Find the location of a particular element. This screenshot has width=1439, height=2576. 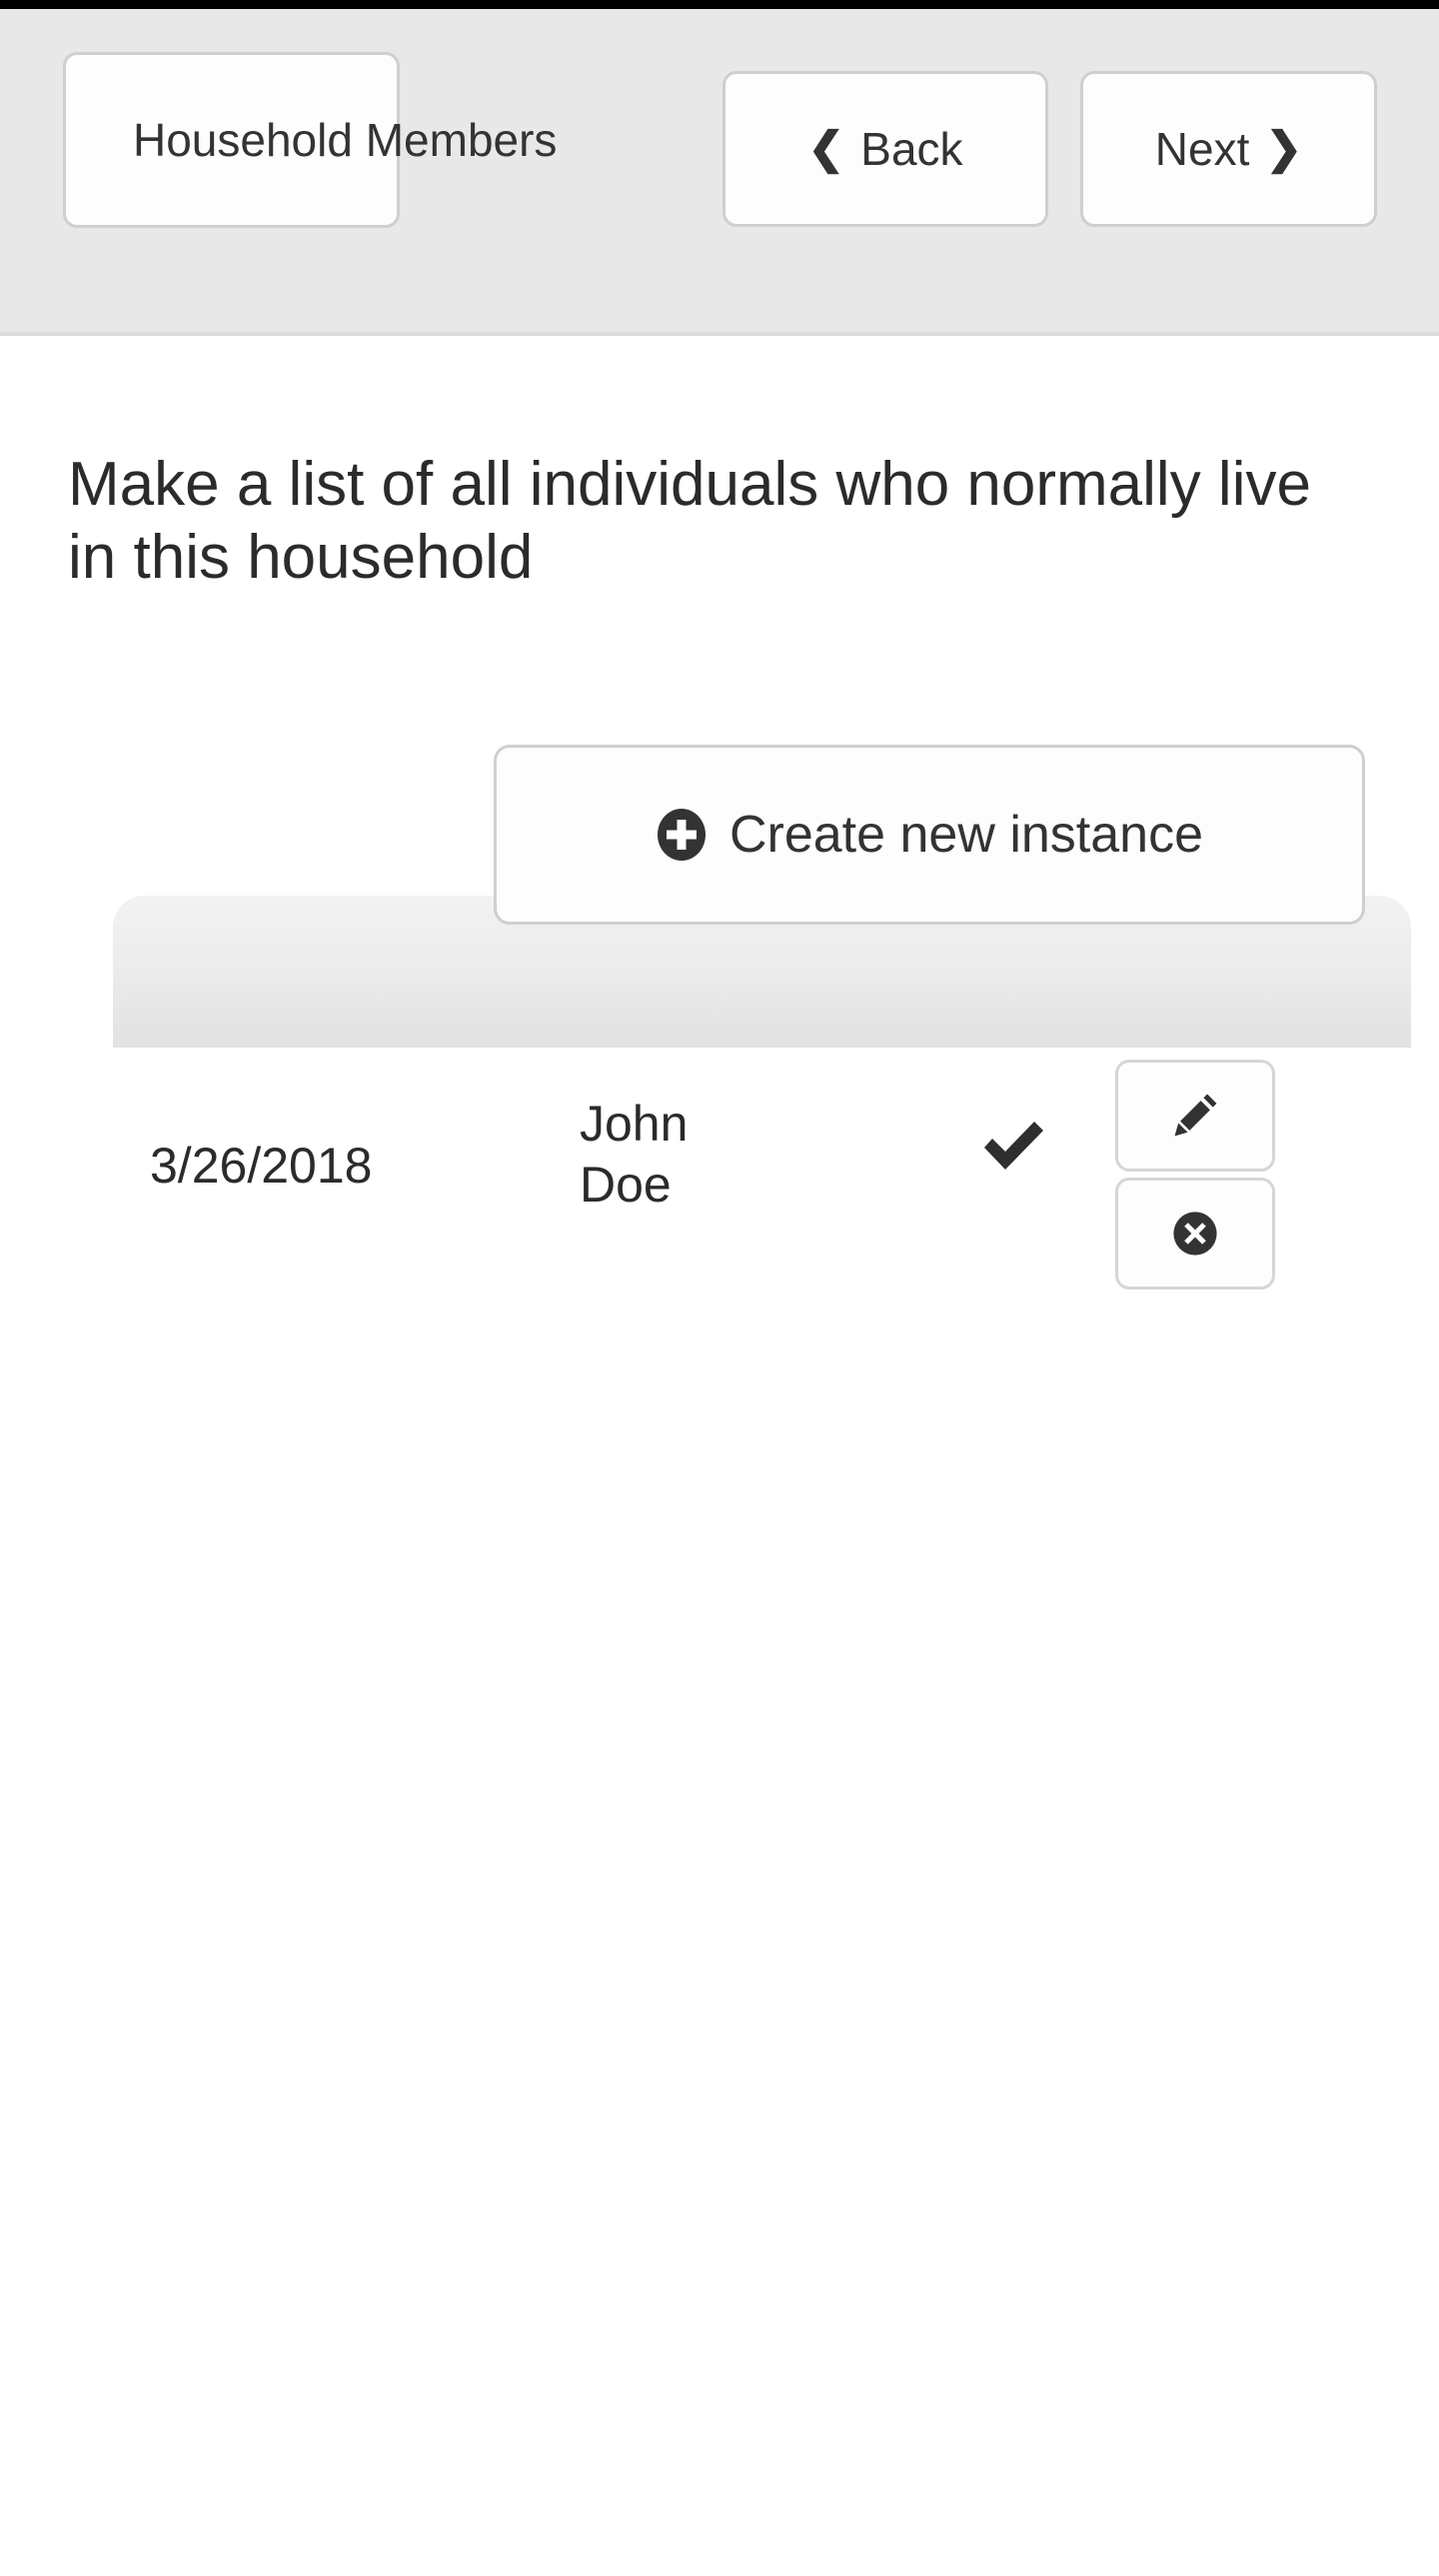

back-button: ❮ Back is located at coordinates (885, 149).